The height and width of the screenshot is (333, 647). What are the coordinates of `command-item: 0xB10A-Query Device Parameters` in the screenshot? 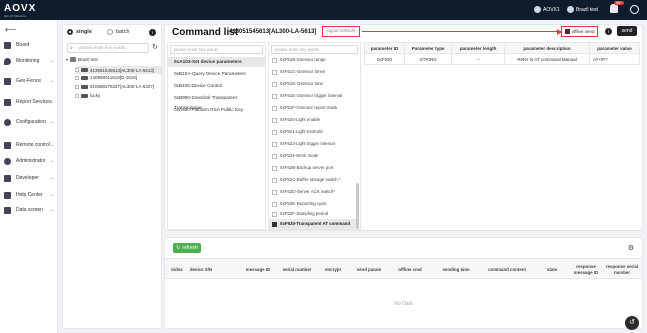 It's located at (216, 74).